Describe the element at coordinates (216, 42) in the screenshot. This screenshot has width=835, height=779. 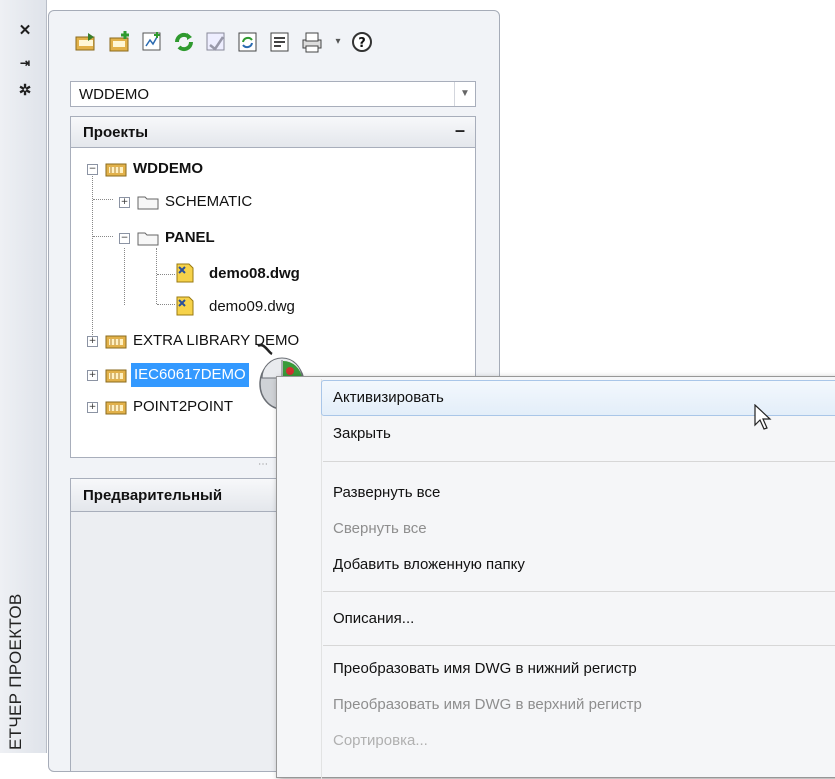
I see `project-tasks-icon` at that location.